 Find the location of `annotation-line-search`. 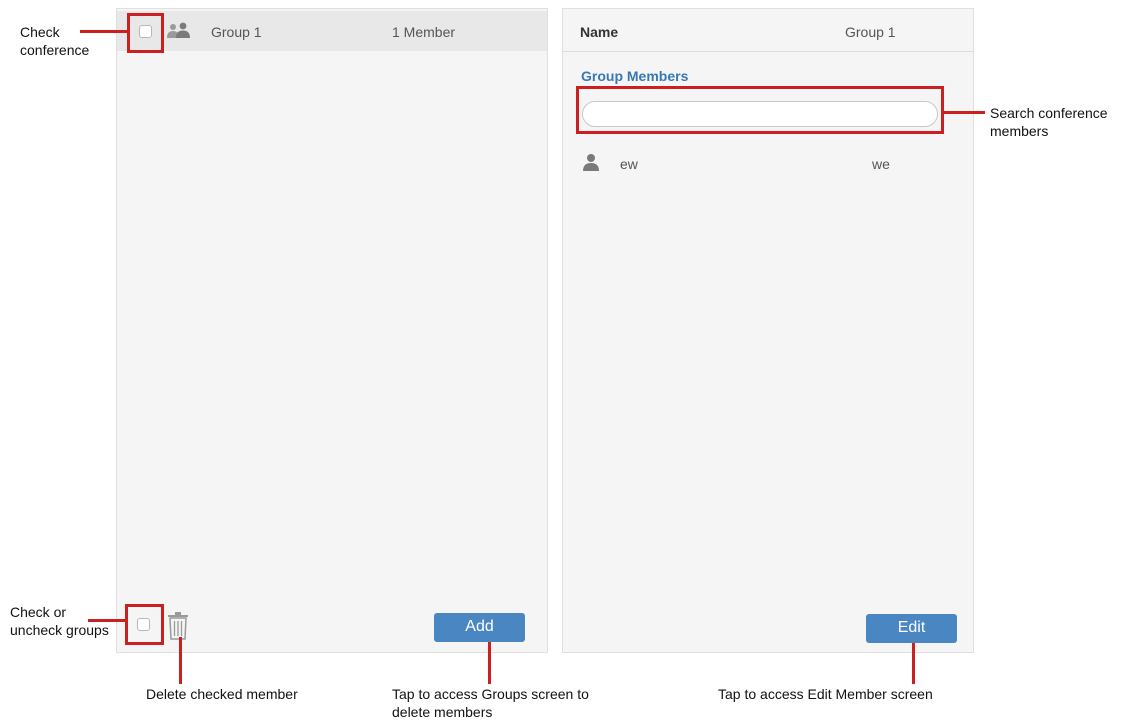

annotation-line-search is located at coordinates (964, 112).